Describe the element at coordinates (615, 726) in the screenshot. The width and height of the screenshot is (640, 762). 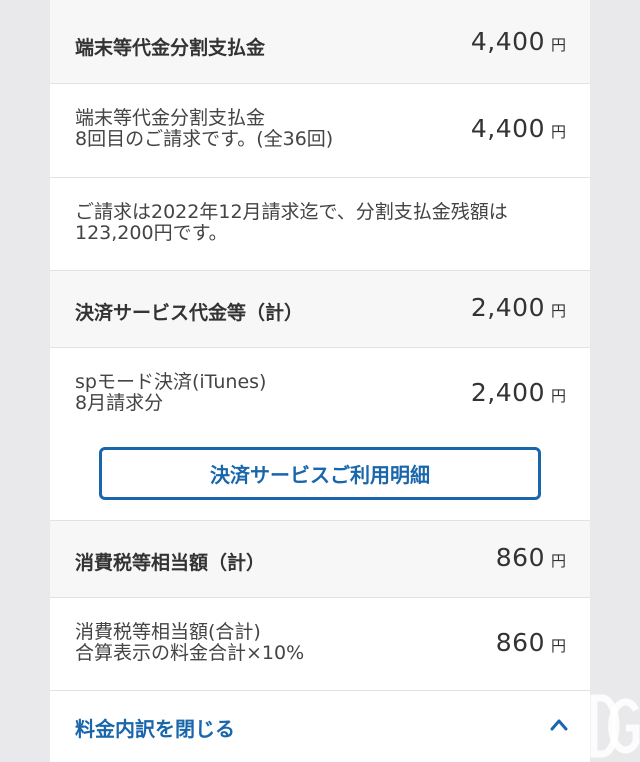
I see `dg-watermark-logo` at that location.